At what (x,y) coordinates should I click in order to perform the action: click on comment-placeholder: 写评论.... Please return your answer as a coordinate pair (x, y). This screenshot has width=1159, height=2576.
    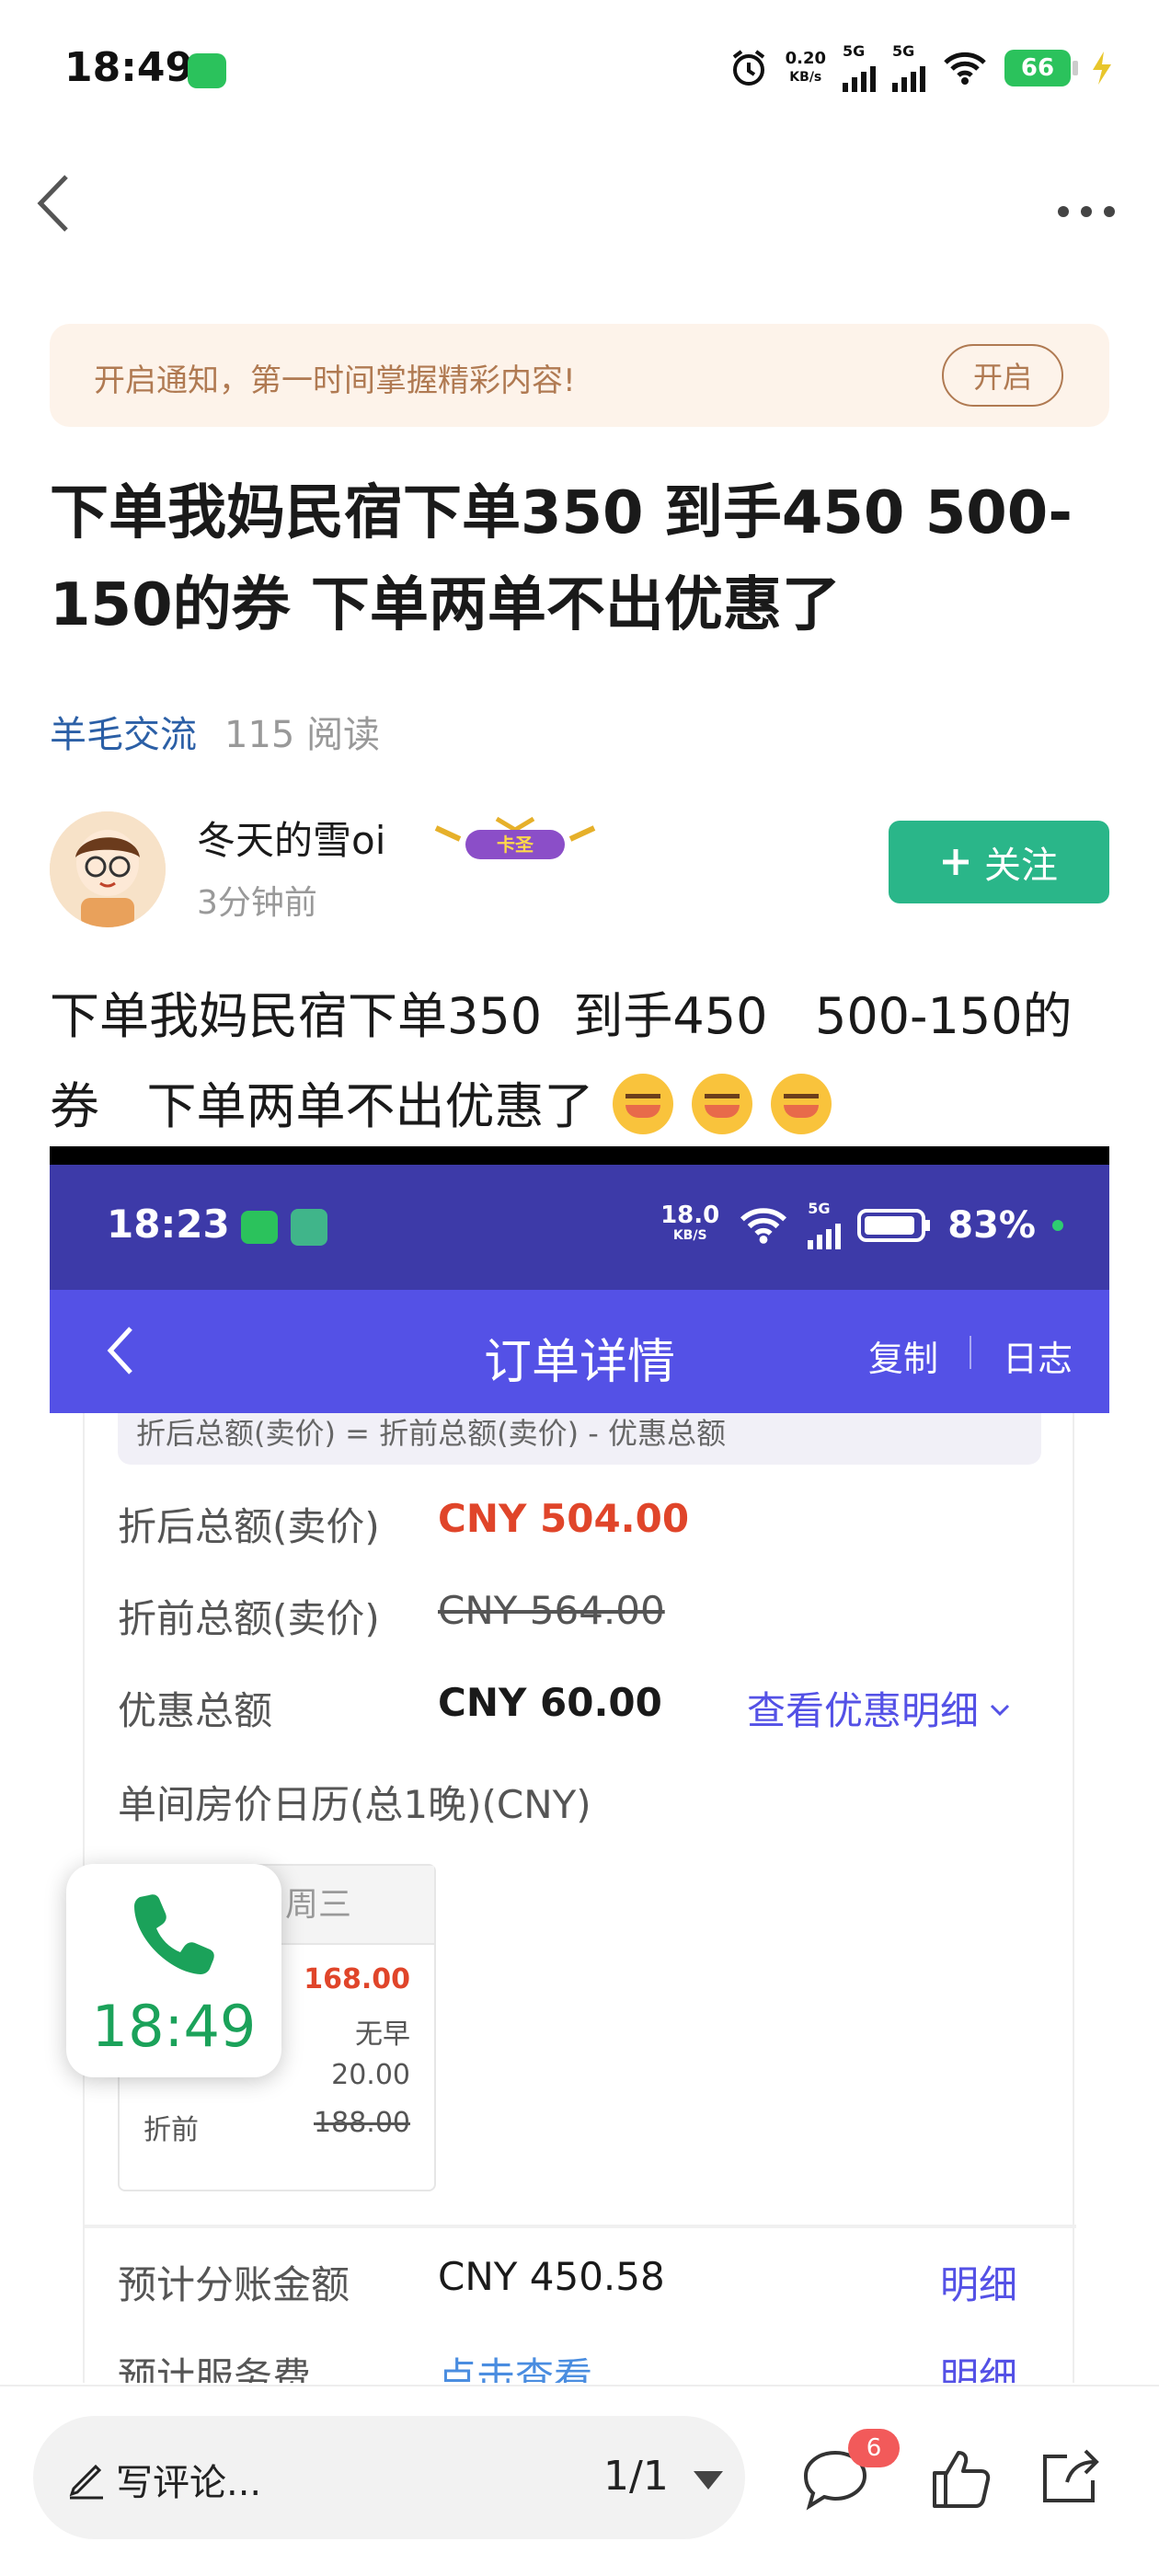
    Looking at the image, I should click on (162, 2479).